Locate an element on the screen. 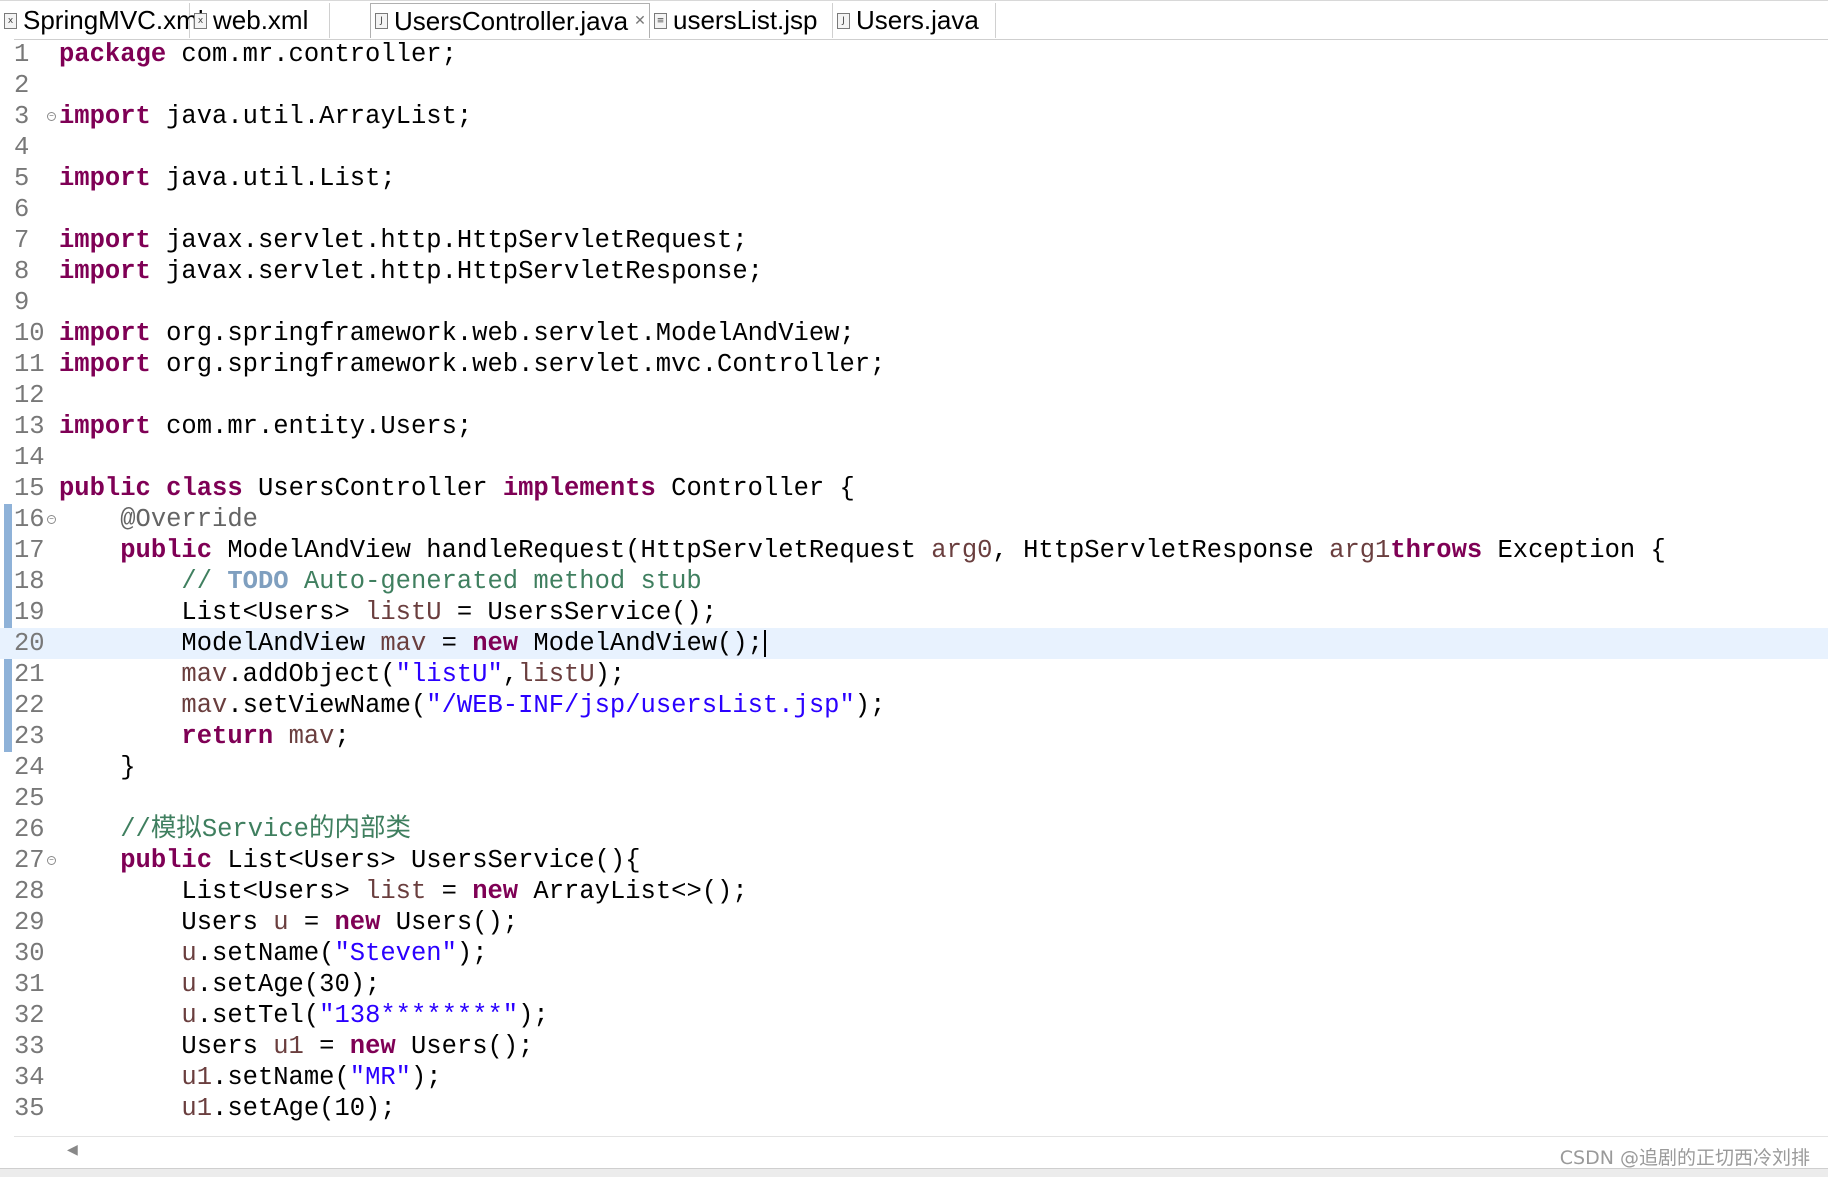 This screenshot has width=1828, height=1177. scroll-left-icon: ◀ is located at coordinates (72, 1150).